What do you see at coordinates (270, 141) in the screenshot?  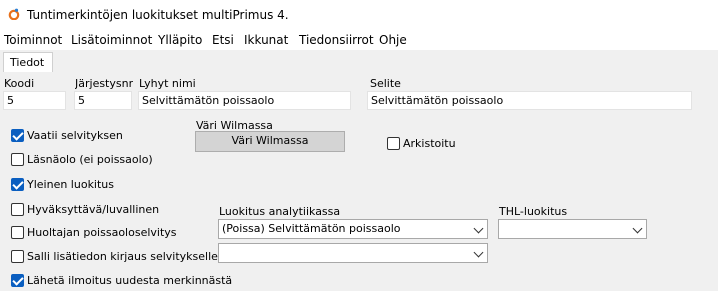 I see `vari-wilmassa-button: Väri Wilmassa` at bounding box center [270, 141].